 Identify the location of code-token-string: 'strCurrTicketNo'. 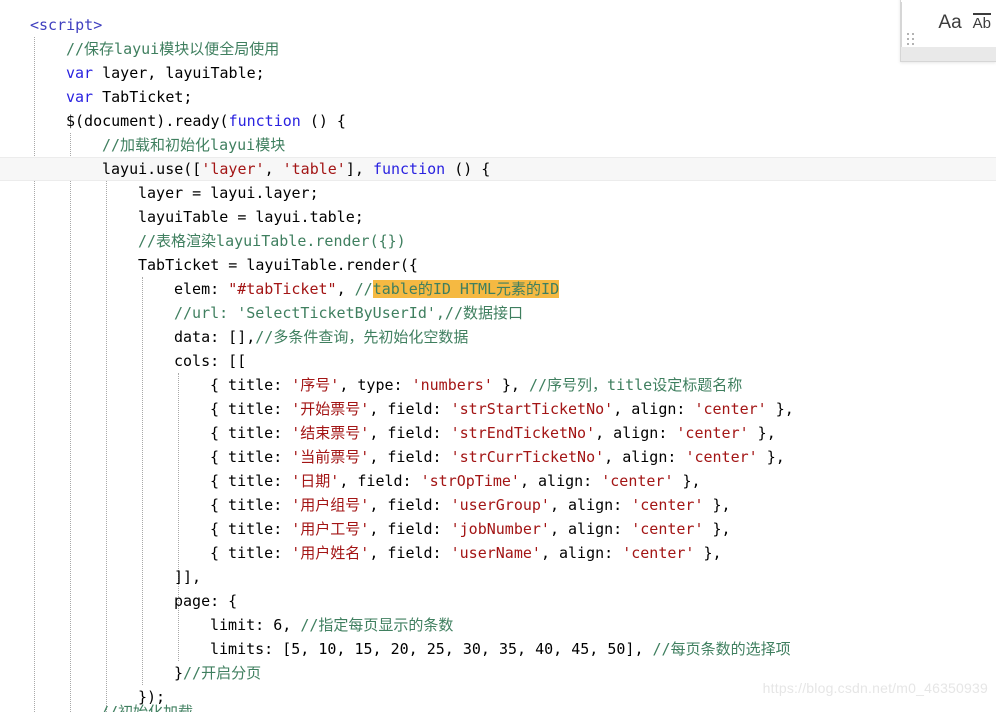
(527, 457).